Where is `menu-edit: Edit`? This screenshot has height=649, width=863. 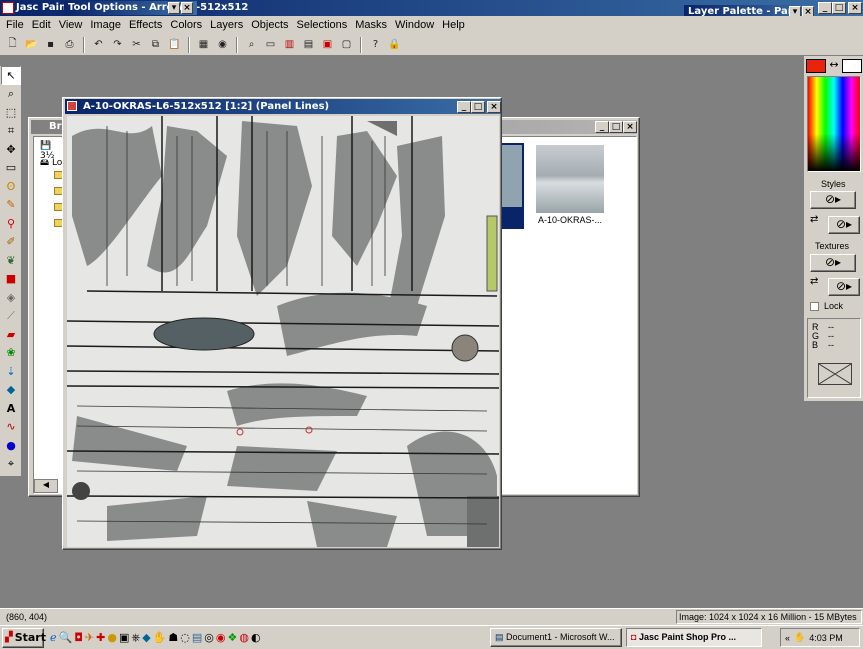
menu-edit: Edit is located at coordinates (41, 25).